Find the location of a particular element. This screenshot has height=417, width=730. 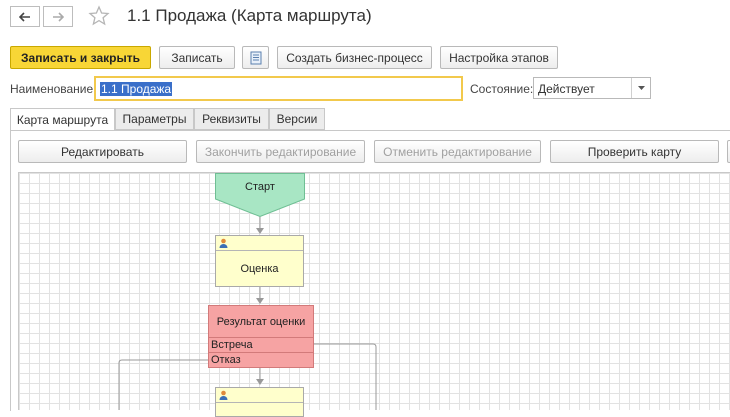

next-task-node is located at coordinates (259, 402).